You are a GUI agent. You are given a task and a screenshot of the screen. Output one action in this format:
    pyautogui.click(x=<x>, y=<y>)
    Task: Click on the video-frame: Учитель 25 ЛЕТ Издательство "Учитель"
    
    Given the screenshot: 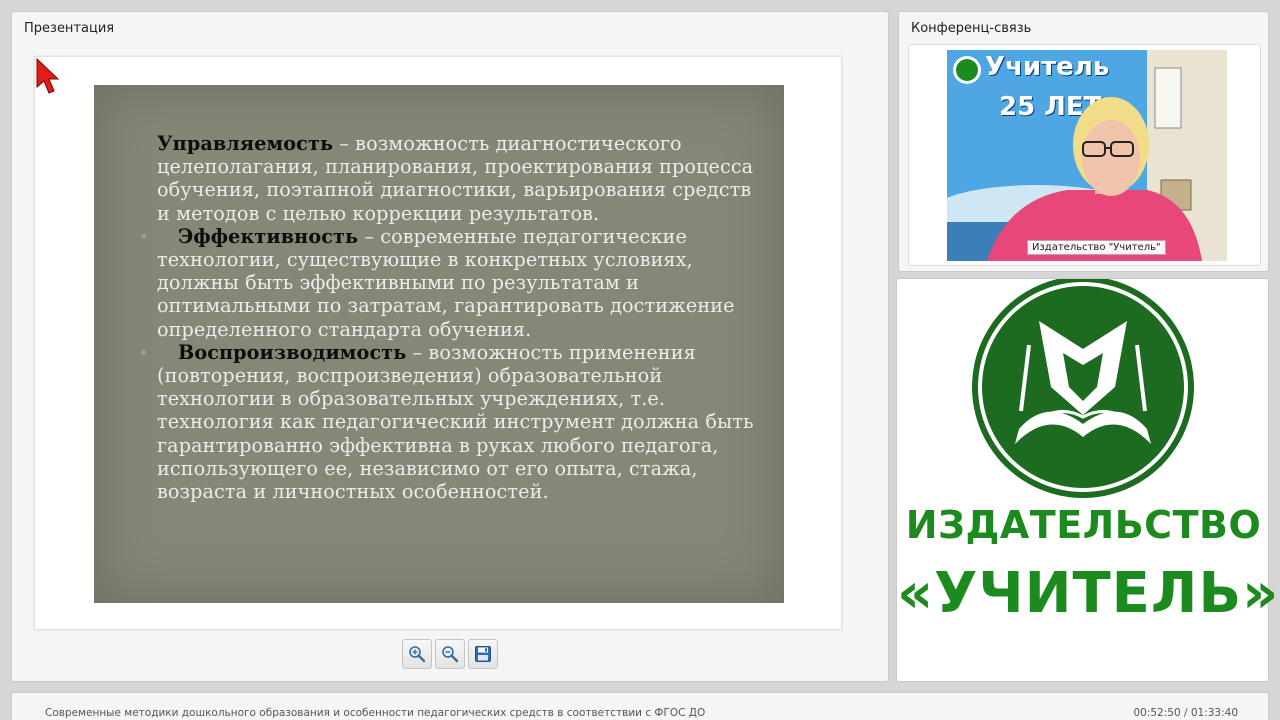 What is the action you would take?
    pyautogui.click(x=1084, y=155)
    